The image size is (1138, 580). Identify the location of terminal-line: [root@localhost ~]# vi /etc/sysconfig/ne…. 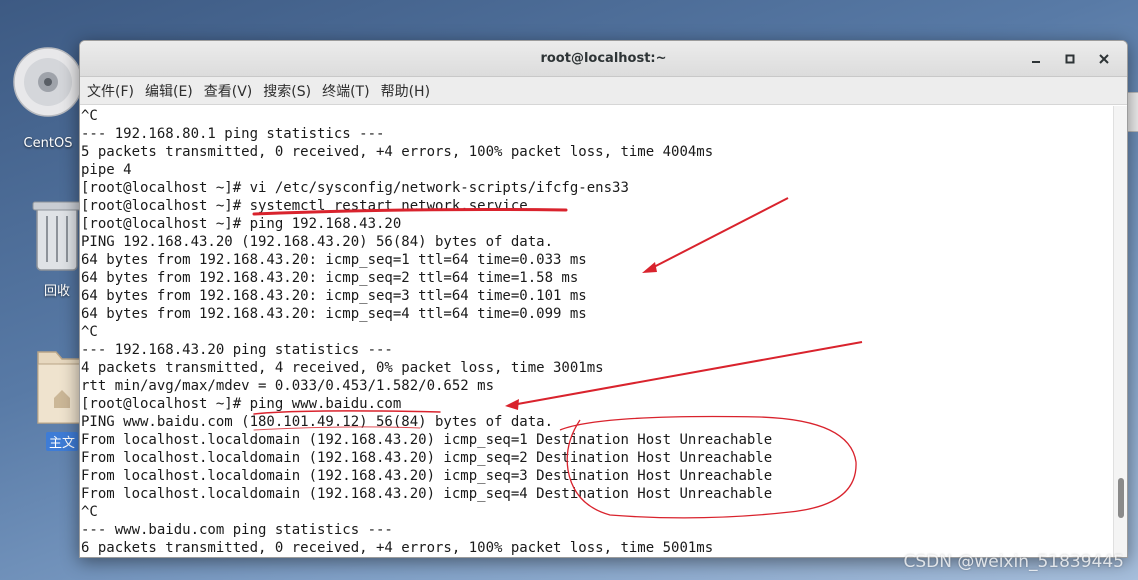
(355, 188).